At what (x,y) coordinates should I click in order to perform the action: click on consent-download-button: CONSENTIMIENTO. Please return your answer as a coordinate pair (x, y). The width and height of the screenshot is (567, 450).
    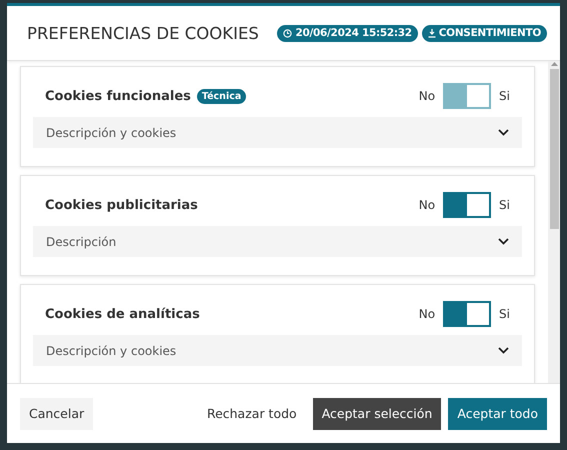
    Looking at the image, I should click on (484, 33).